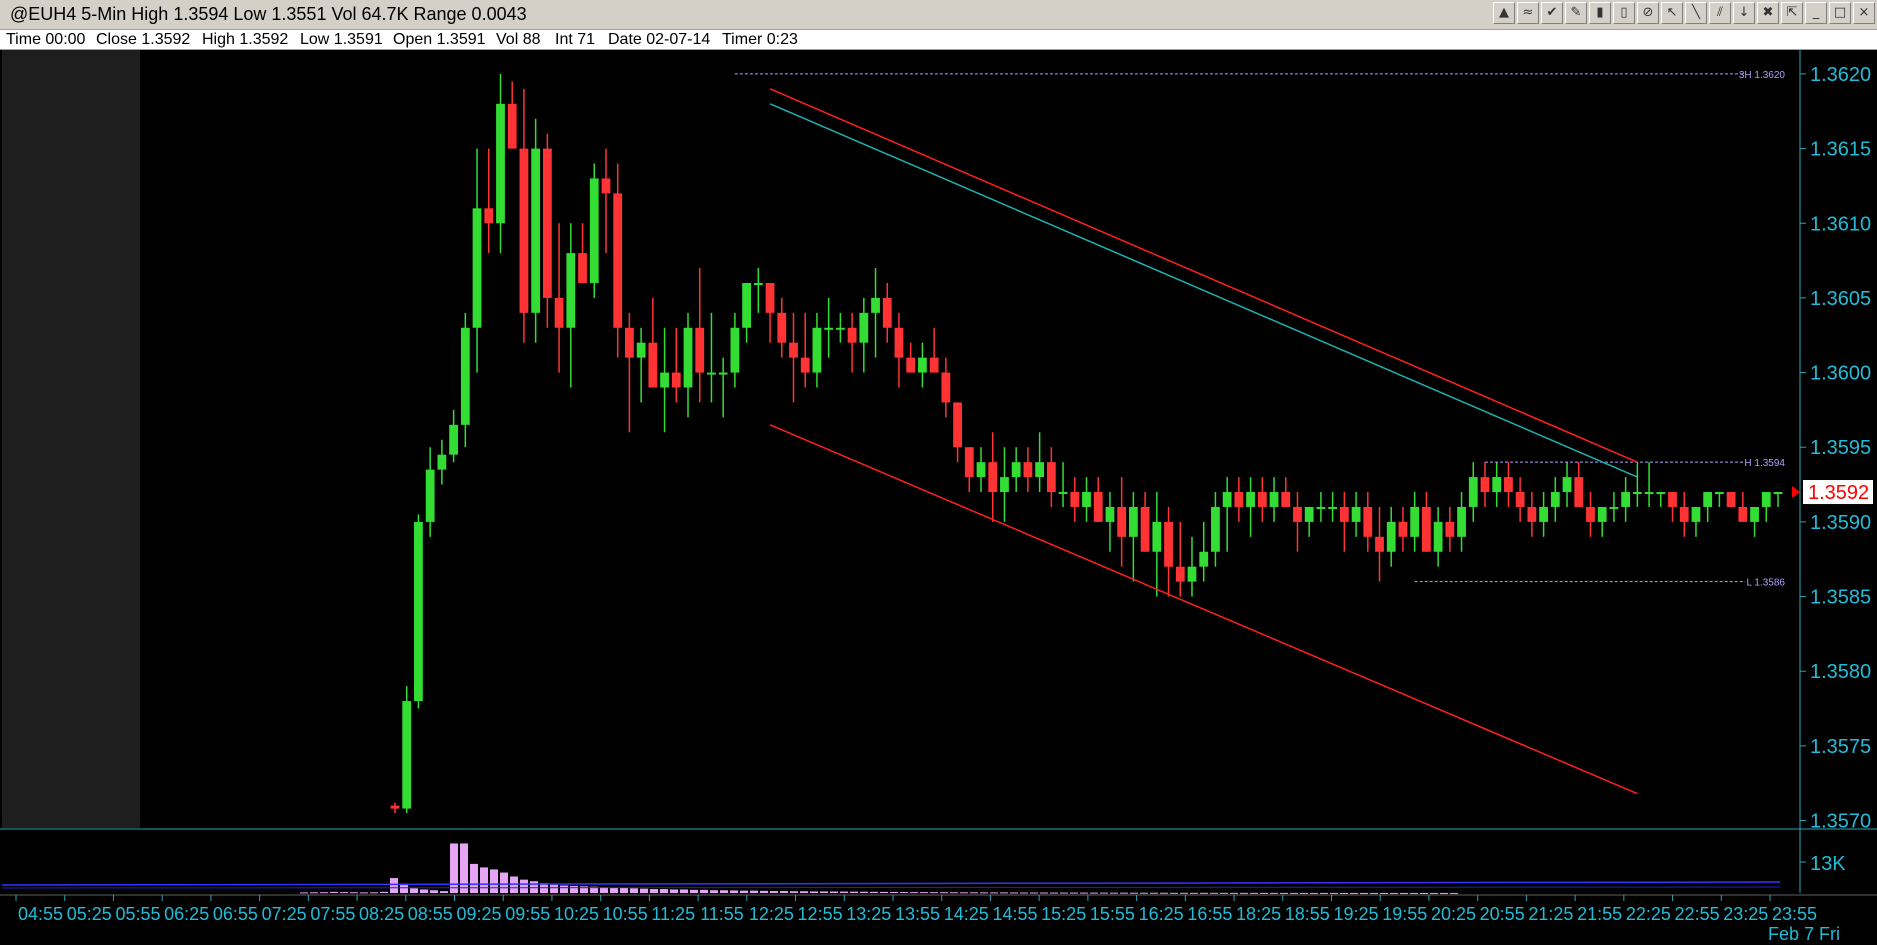 Image resolution: width=1877 pixels, height=945 pixels. Describe the element at coordinates (1828, 864) in the screenshot. I see `volume-tick-label: 13K` at that location.